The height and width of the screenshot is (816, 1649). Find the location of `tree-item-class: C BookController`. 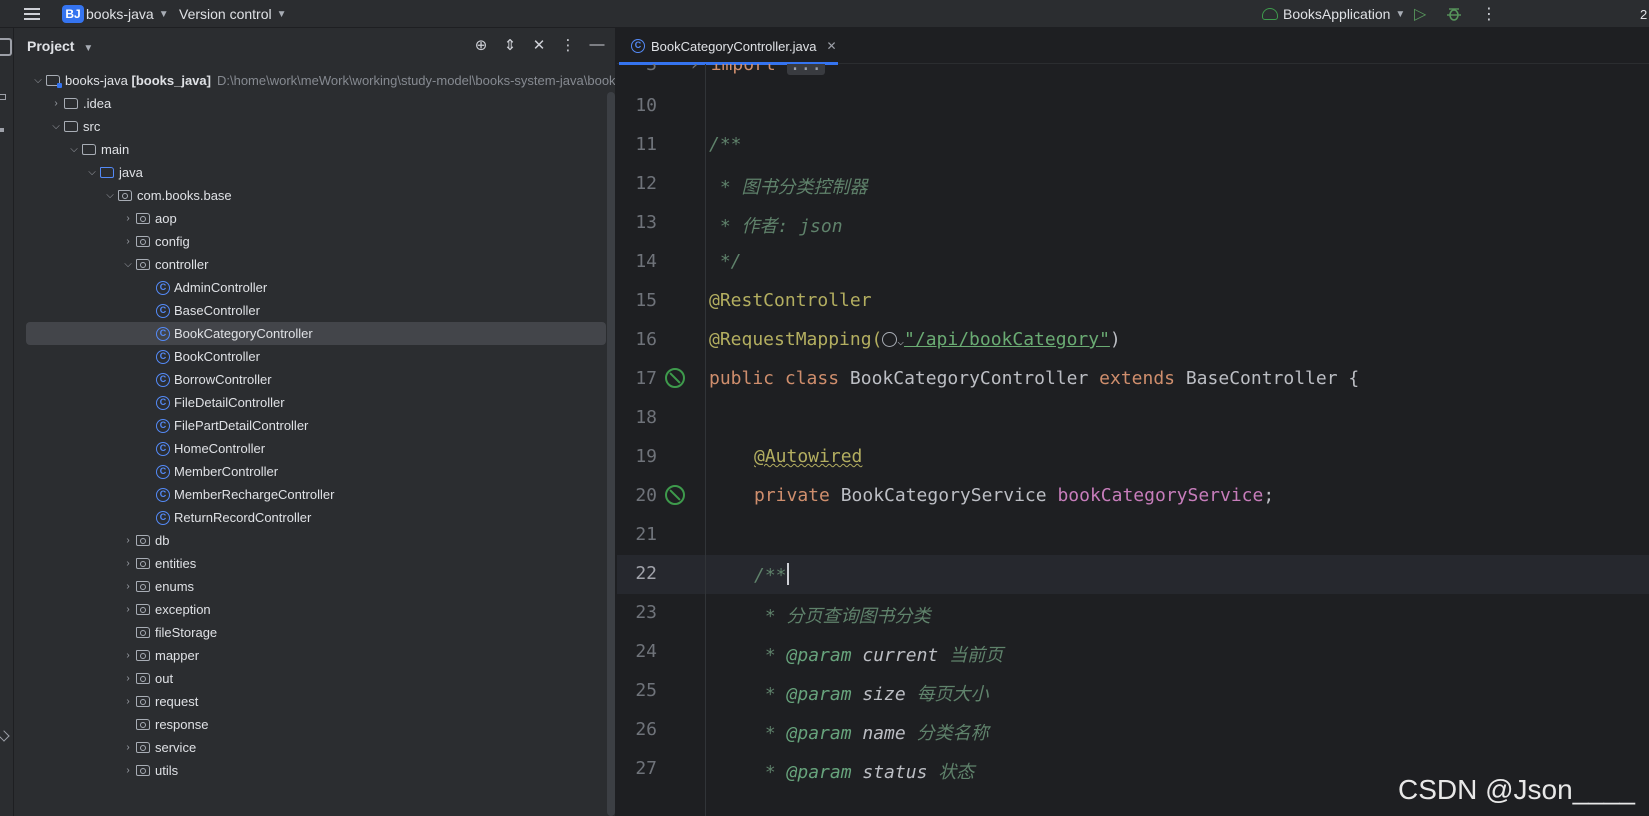

tree-item-class: C BookController is located at coordinates (316, 356).